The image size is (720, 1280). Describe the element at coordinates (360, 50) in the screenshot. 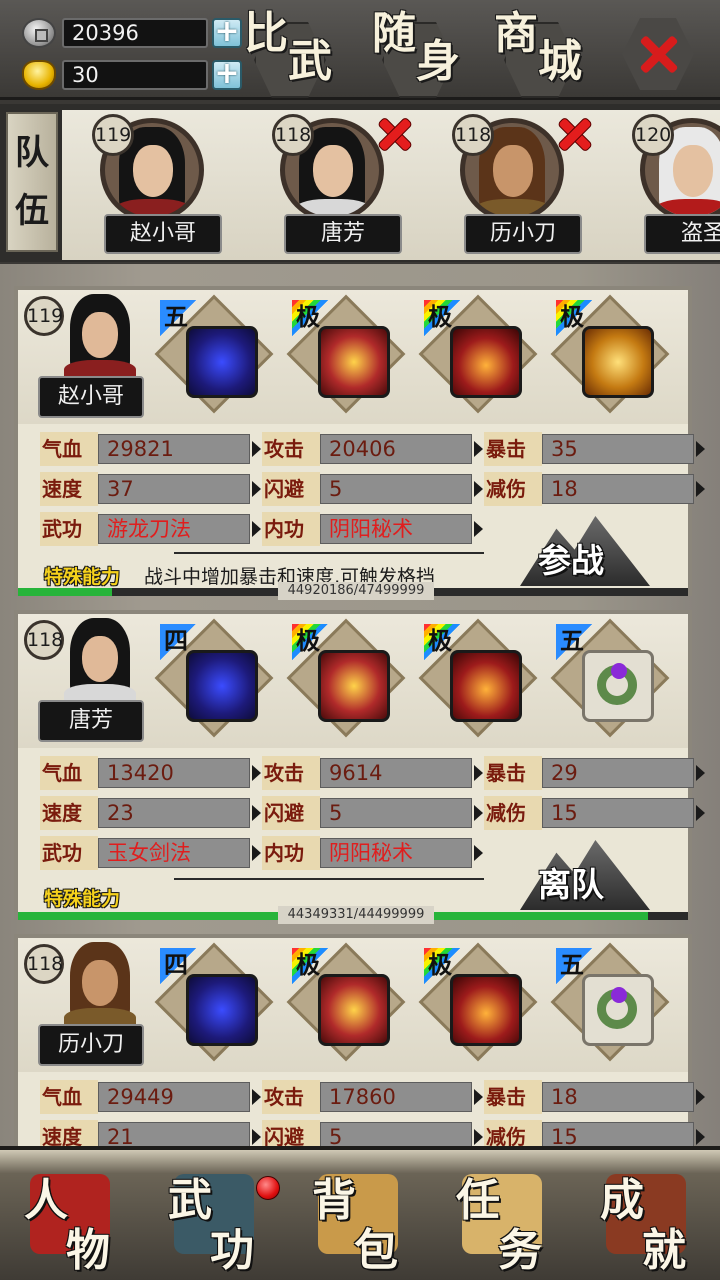

I see `top-bar: 20396 + 30 + 比 武 随 身 商 城` at that location.